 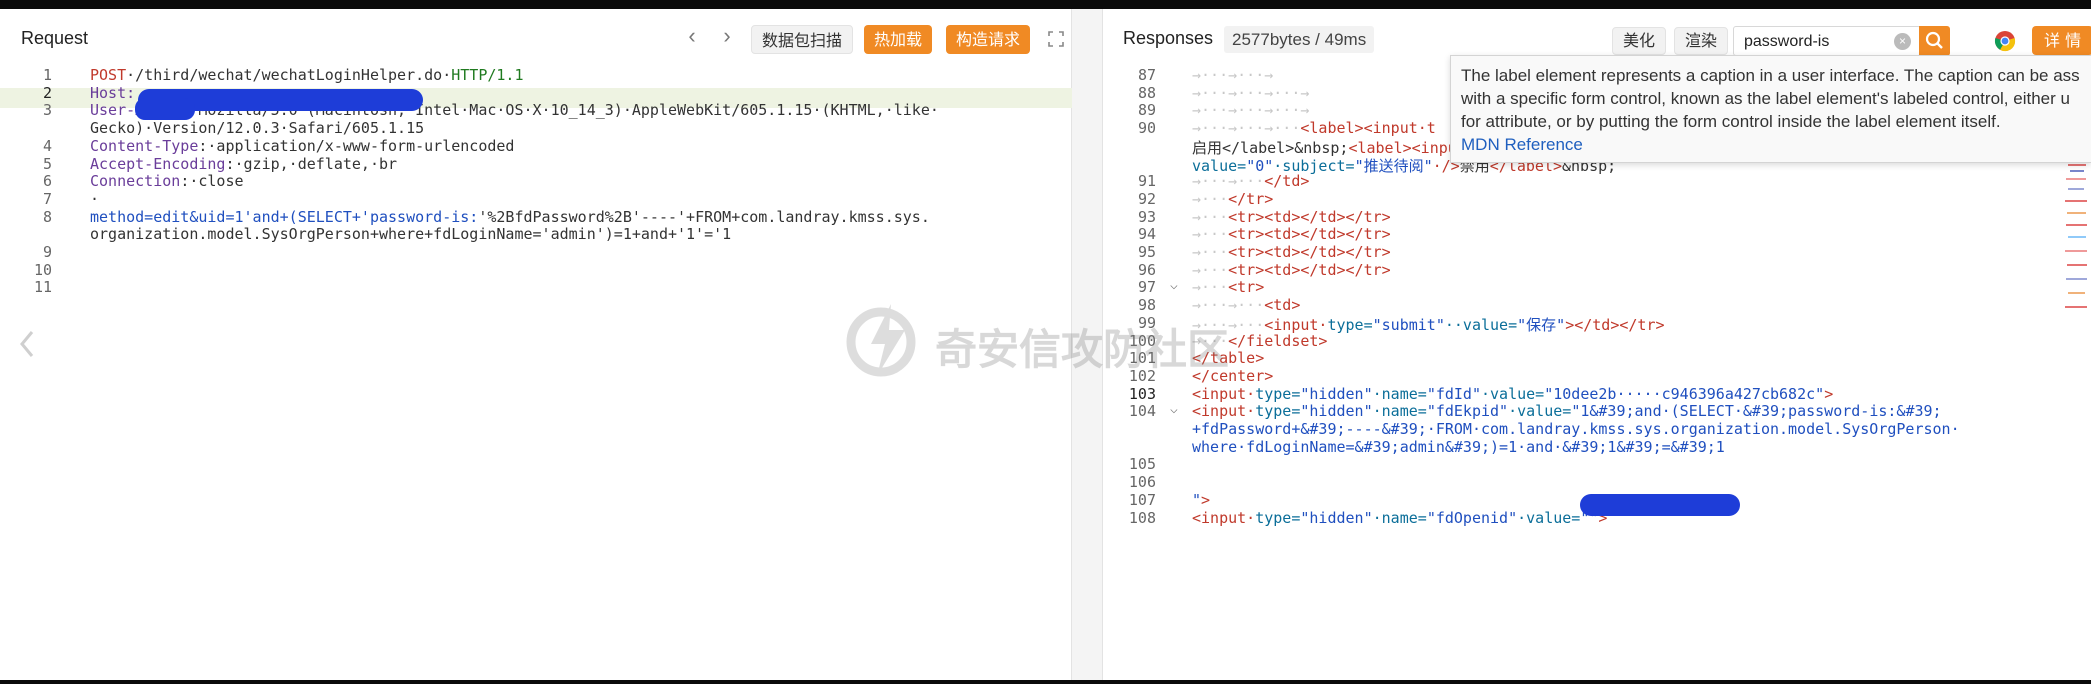 What do you see at coordinates (727, 36) in the screenshot?
I see `chevron-right-icon: ›` at bounding box center [727, 36].